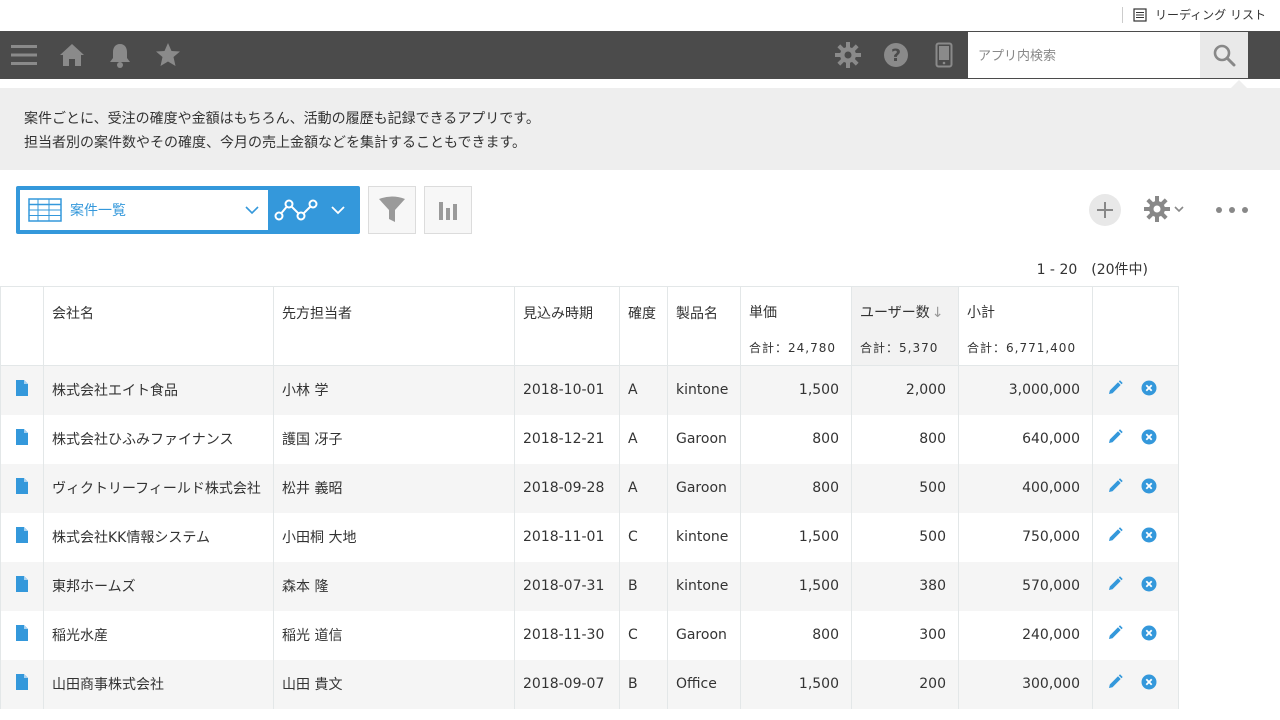 The height and width of the screenshot is (720, 1280). I want to click on header-actions, so click(1135, 326).